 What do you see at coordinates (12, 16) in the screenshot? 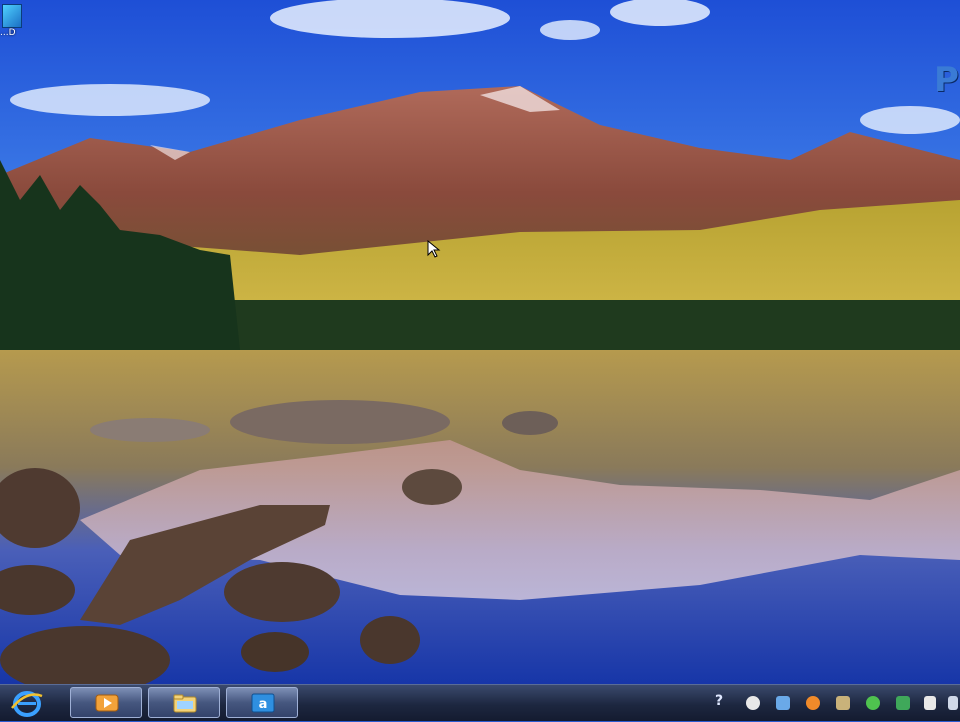
I see `desktop-shortcut-icon` at bounding box center [12, 16].